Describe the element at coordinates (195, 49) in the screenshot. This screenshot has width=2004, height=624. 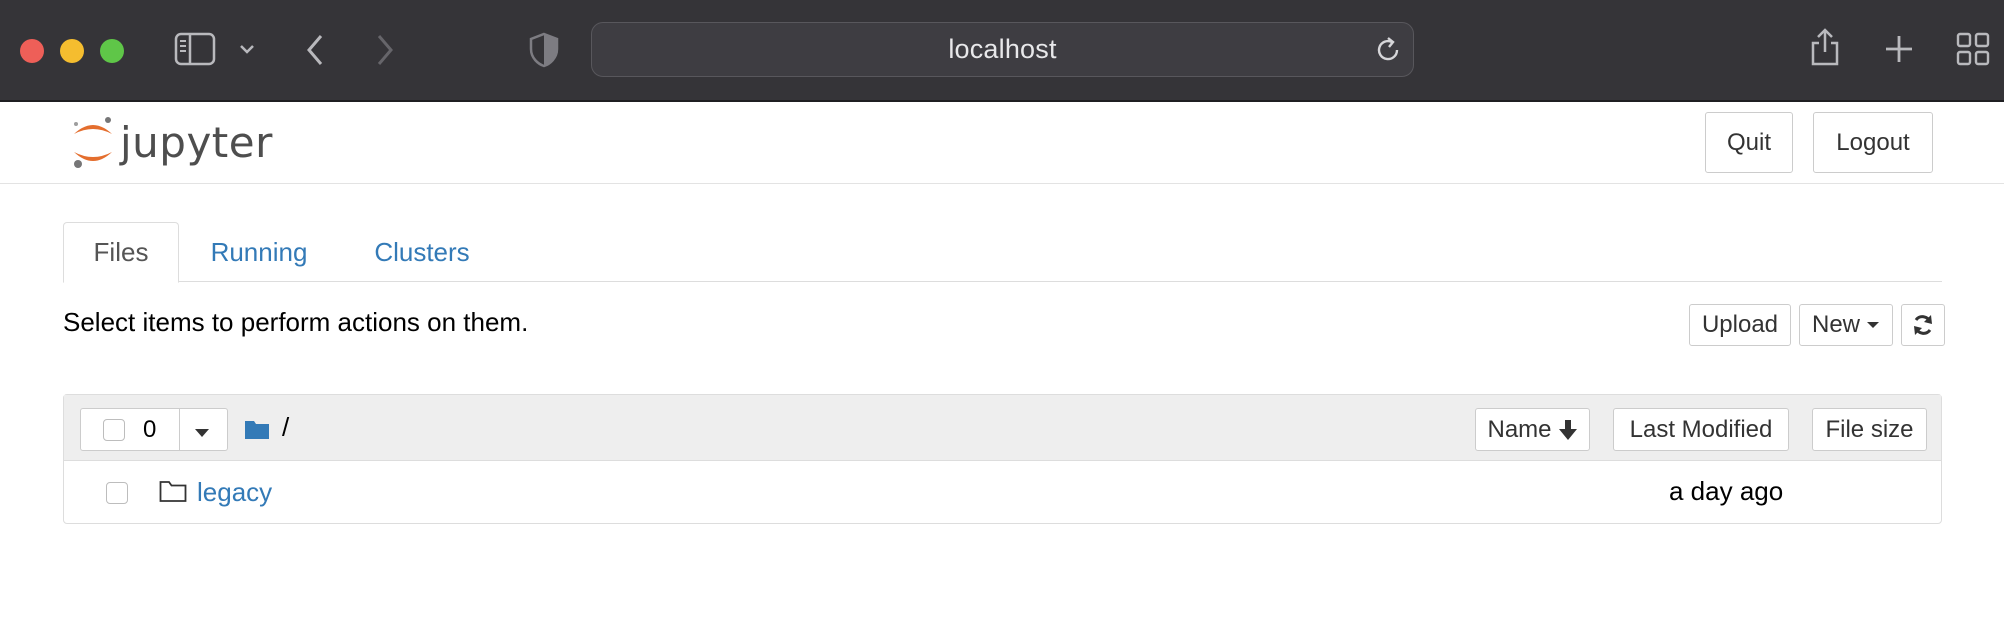
I see `sidebar-toggle-icon` at that location.